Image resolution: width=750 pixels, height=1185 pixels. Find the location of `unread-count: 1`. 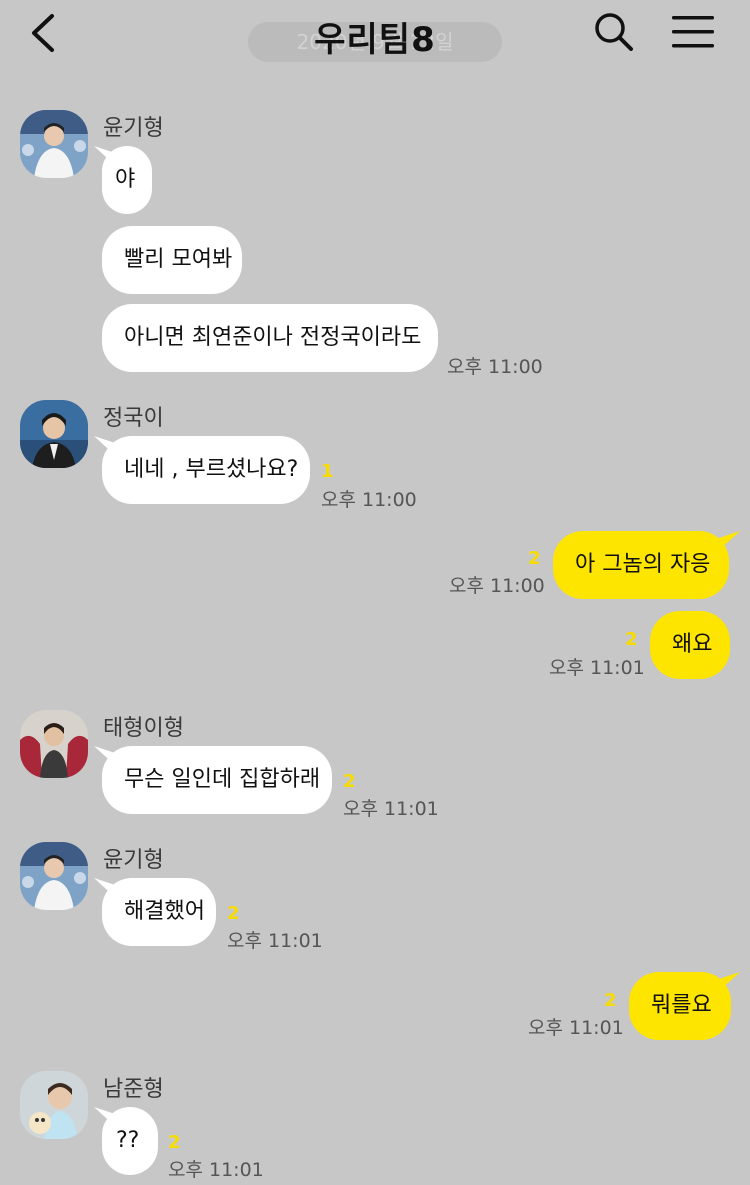

unread-count: 1 is located at coordinates (327, 471).